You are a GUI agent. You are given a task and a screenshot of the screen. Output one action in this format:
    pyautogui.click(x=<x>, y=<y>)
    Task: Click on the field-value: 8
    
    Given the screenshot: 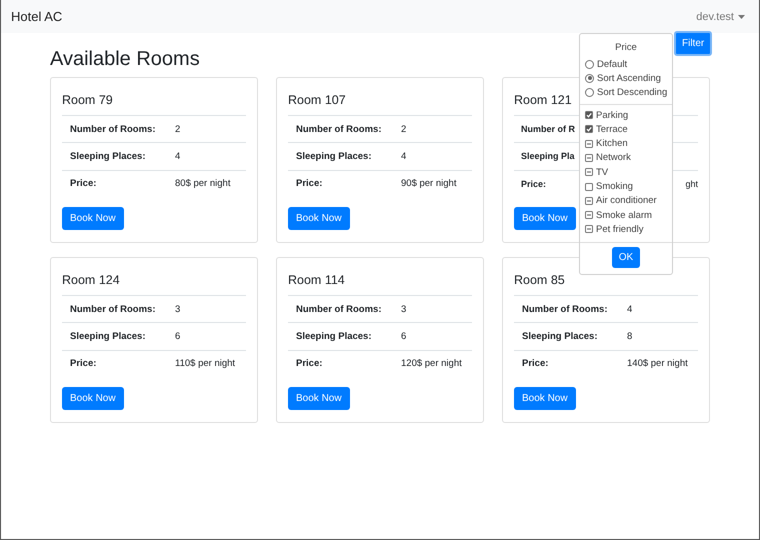 What is the action you would take?
    pyautogui.click(x=629, y=336)
    